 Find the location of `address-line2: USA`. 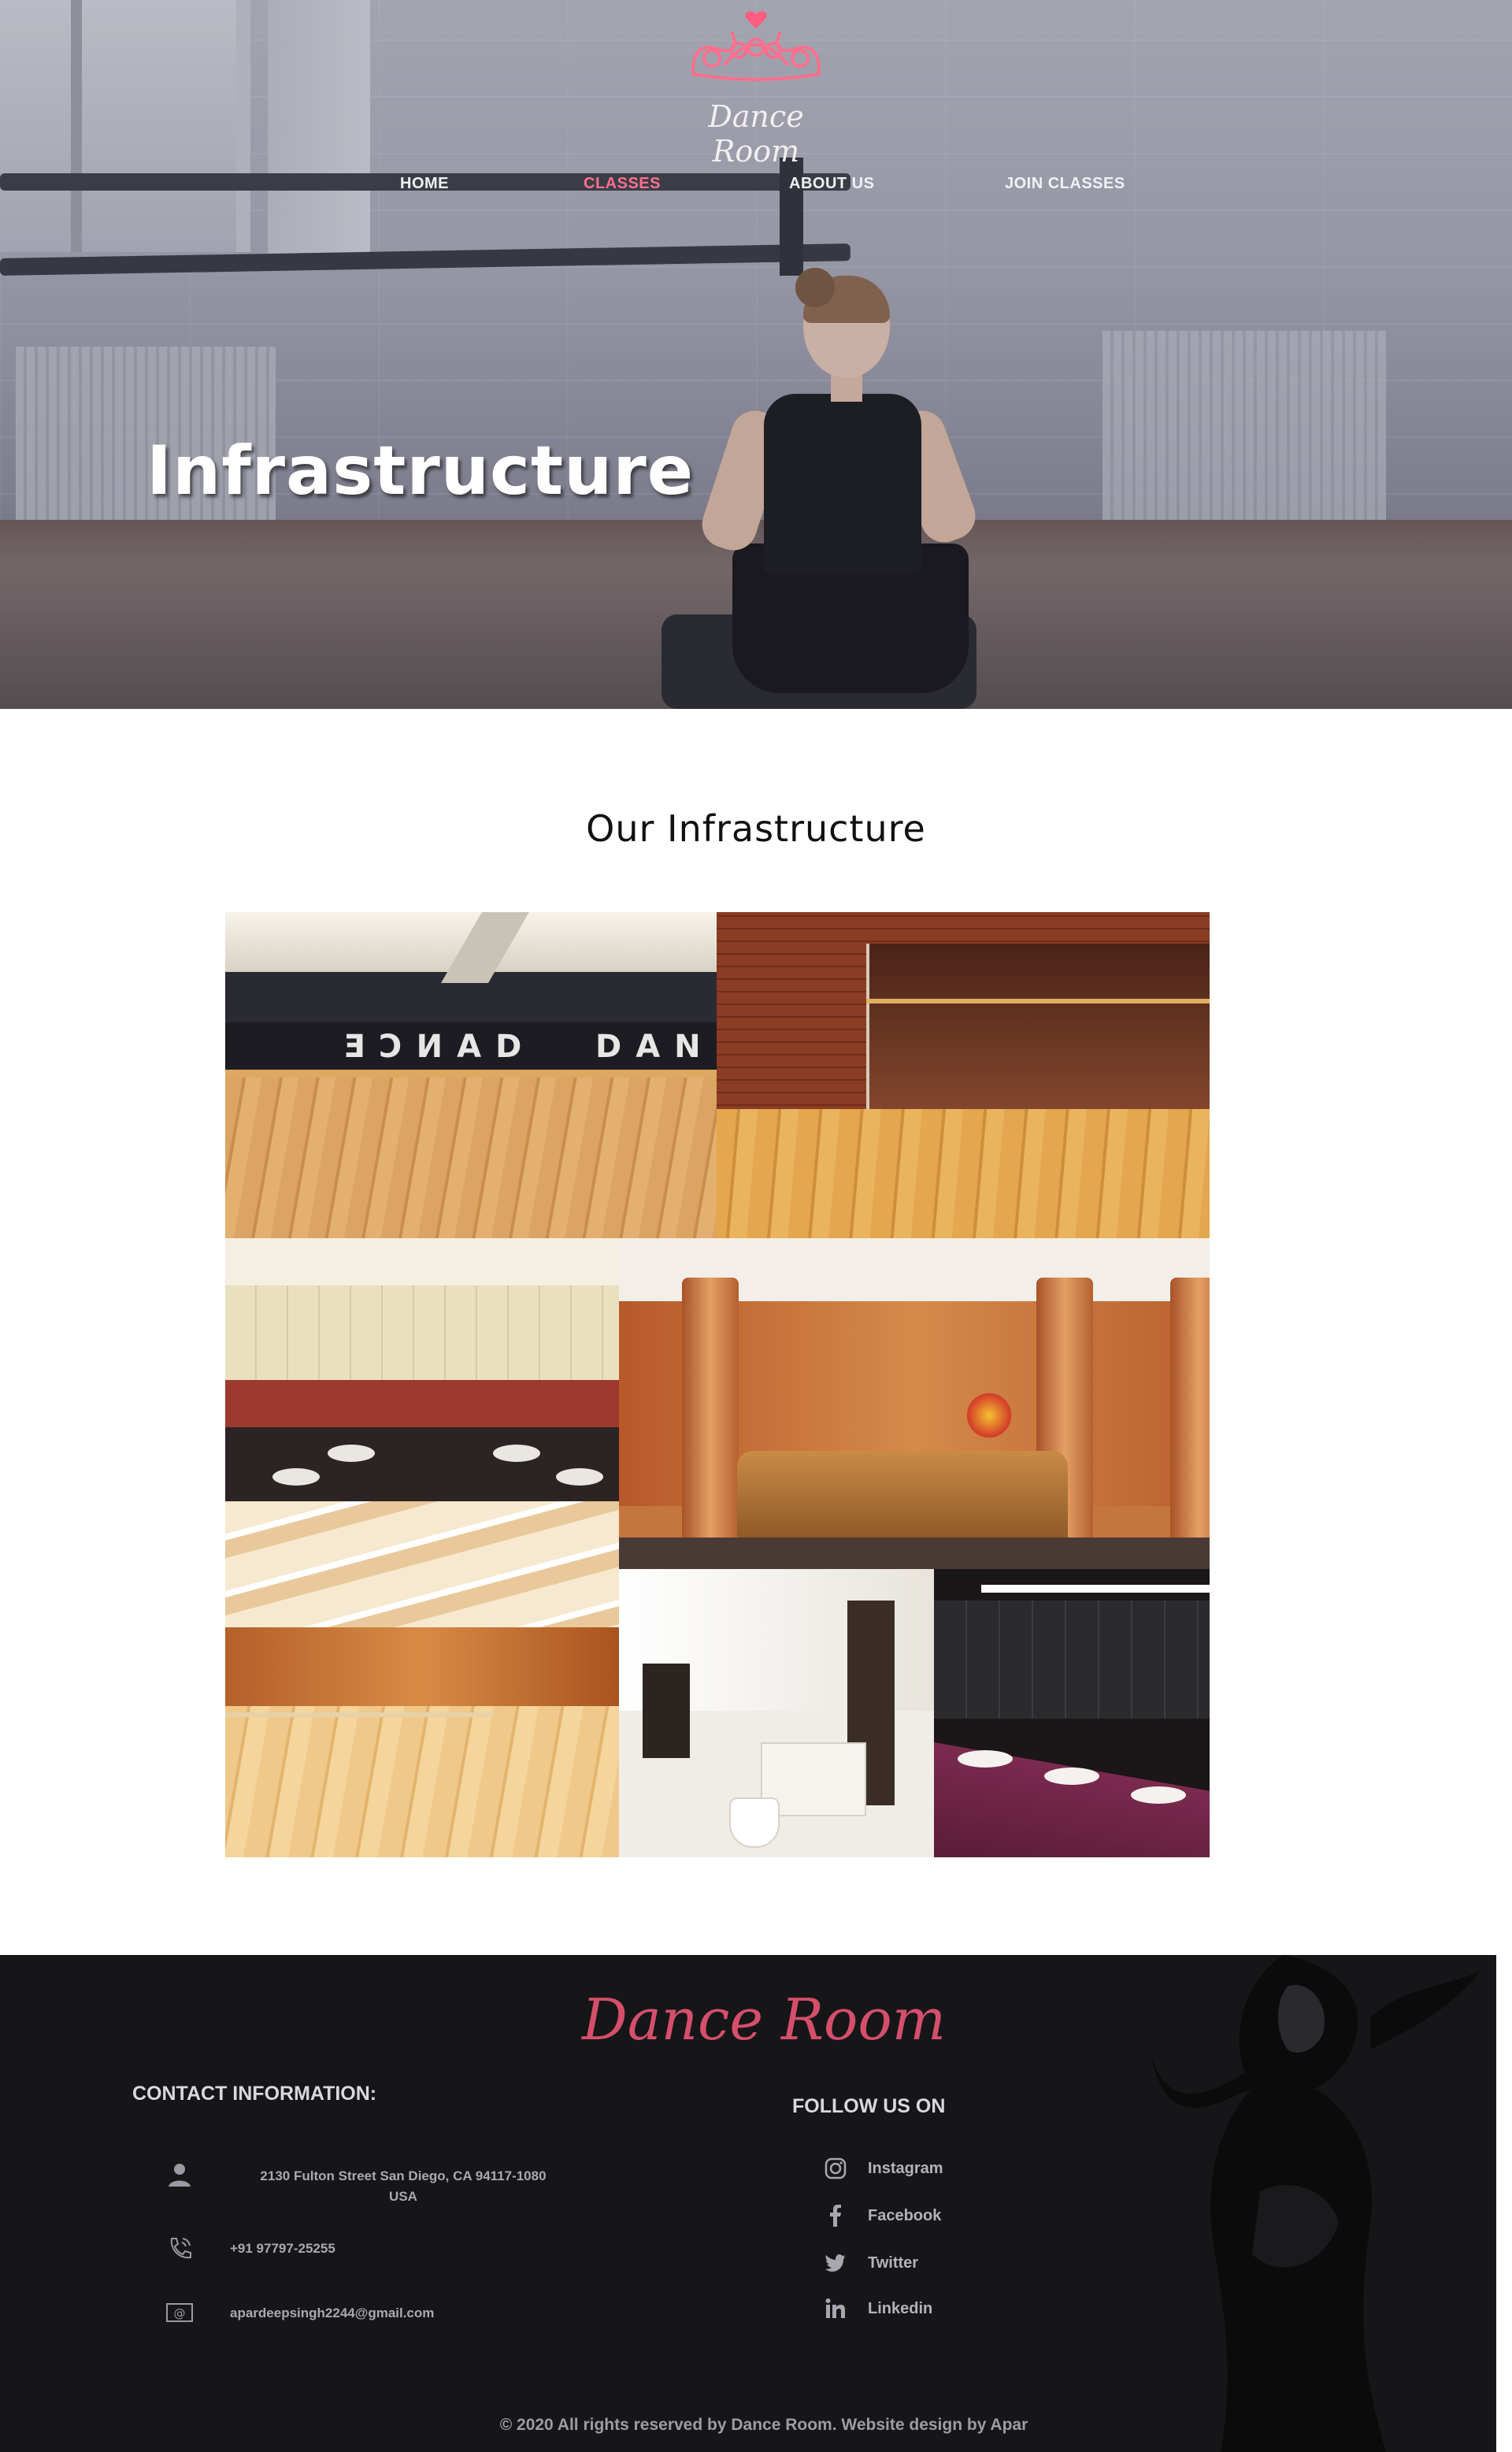

address-line2: USA is located at coordinates (403, 2196).